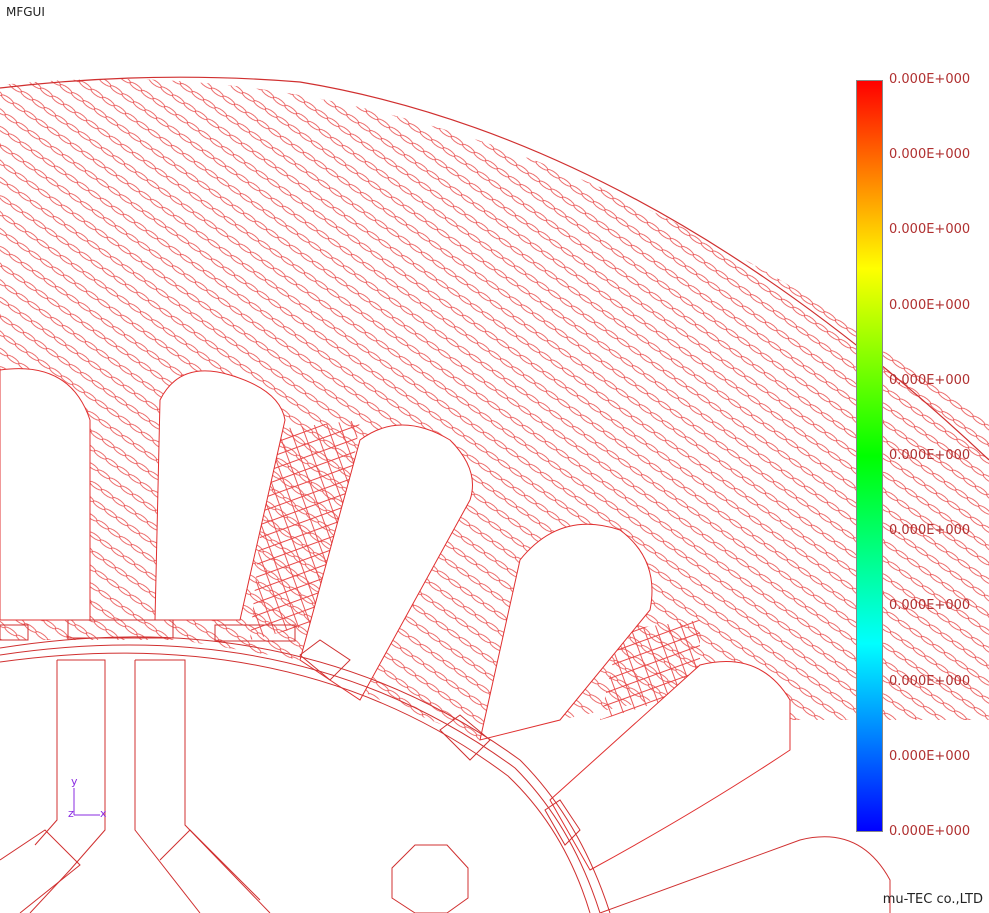 The image size is (989, 913). What do you see at coordinates (86, 802) in the screenshot?
I see `axis-triad` at bounding box center [86, 802].